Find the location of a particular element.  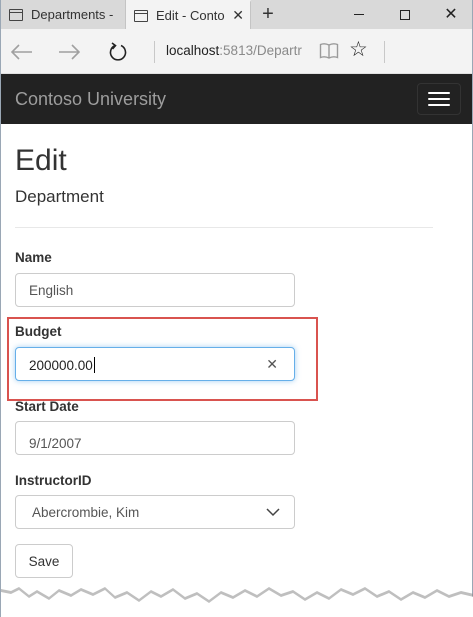

start-date-value: 9/1/2007 is located at coordinates (55, 443).